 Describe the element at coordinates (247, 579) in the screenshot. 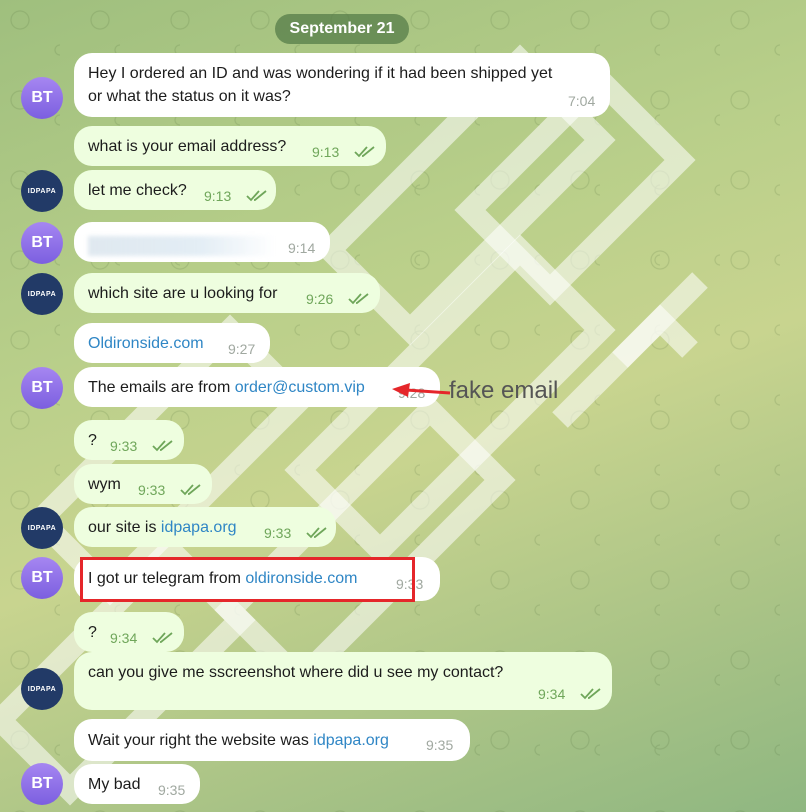

I see `highlight-box` at that location.